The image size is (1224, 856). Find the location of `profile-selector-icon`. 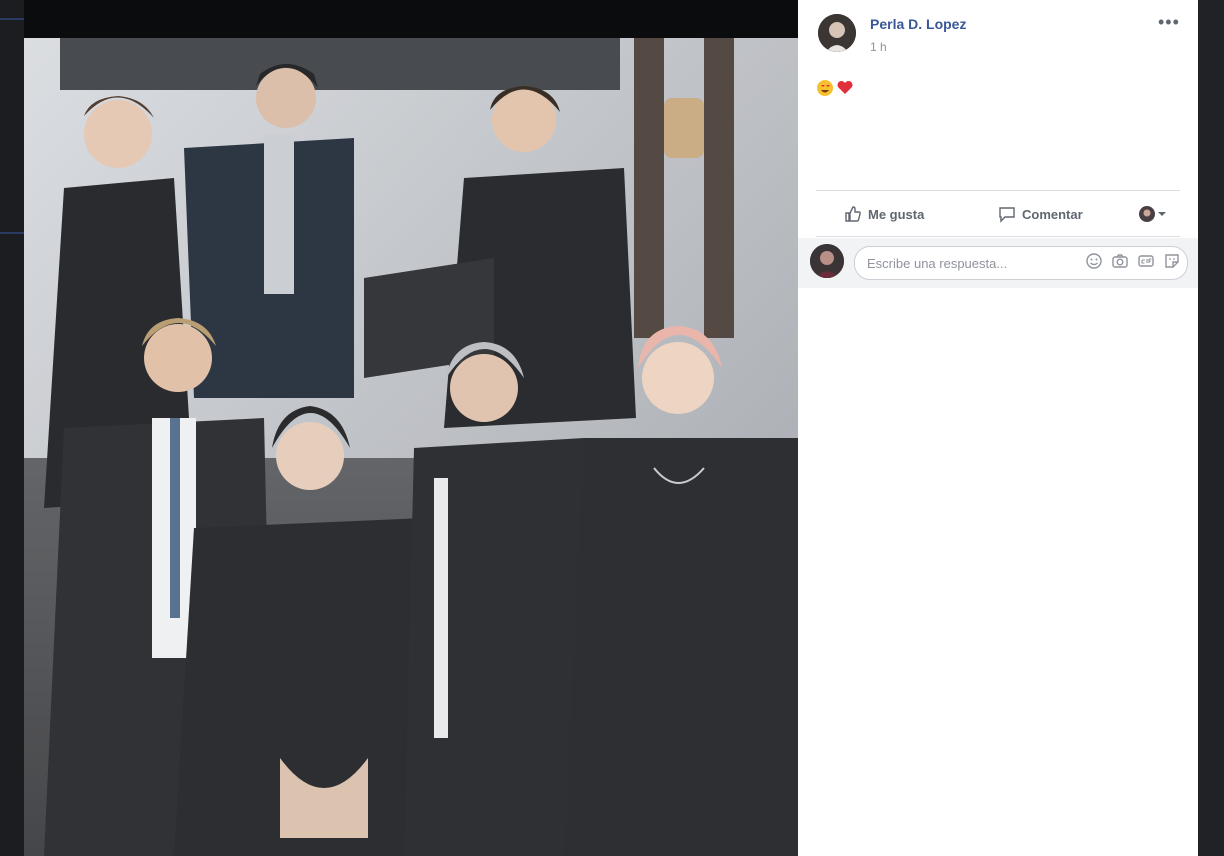

profile-selector-icon is located at coordinates (1152, 214).